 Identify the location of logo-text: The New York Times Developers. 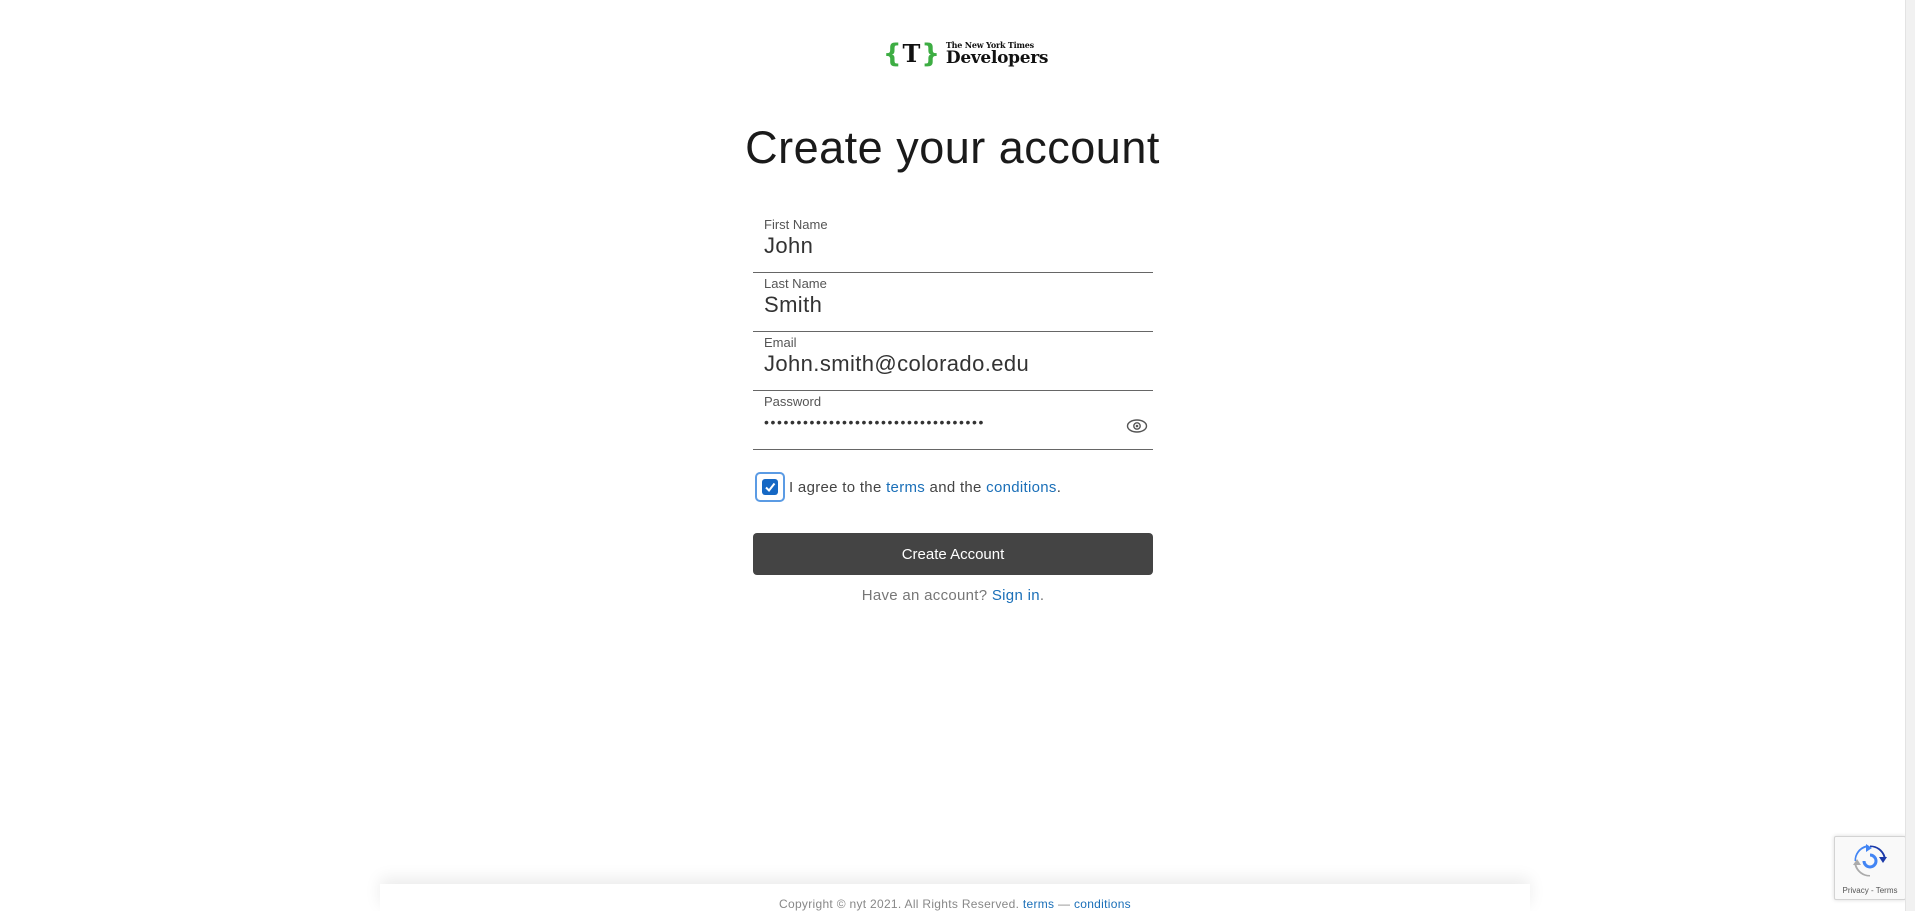
(997, 54).